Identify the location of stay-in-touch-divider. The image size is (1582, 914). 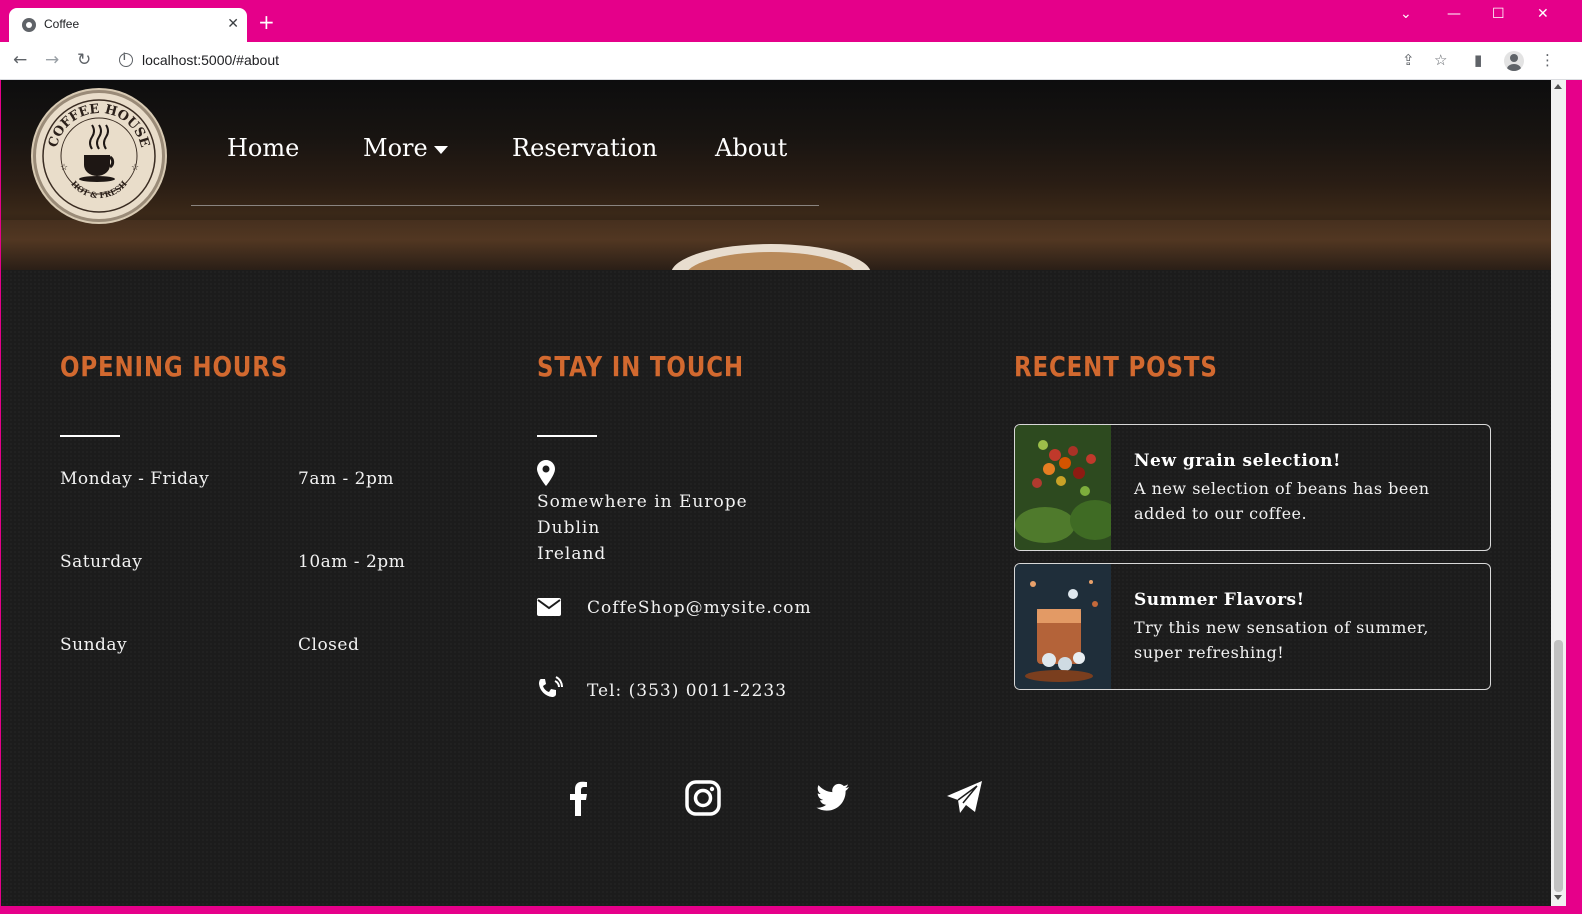
(567, 436).